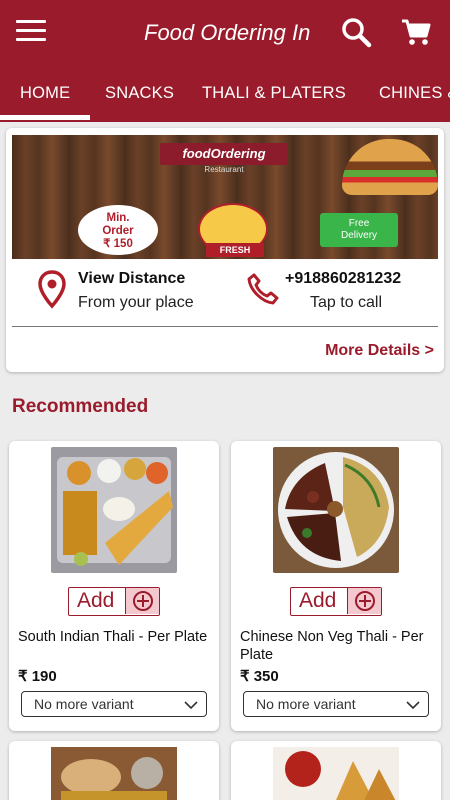 This screenshot has height=800, width=450. I want to click on min-order-amount: ₹ 150, so click(118, 244).